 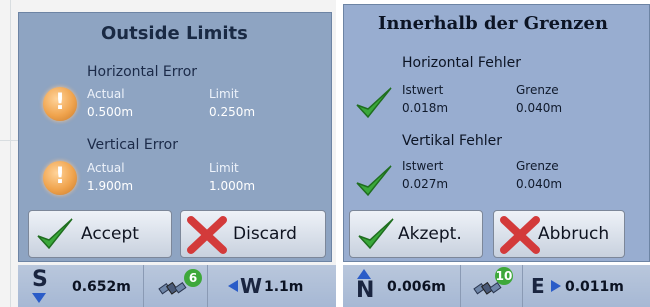 What do you see at coordinates (39, 298) in the screenshot?
I see `arrow-down-icon` at bounding box center [39, 298].